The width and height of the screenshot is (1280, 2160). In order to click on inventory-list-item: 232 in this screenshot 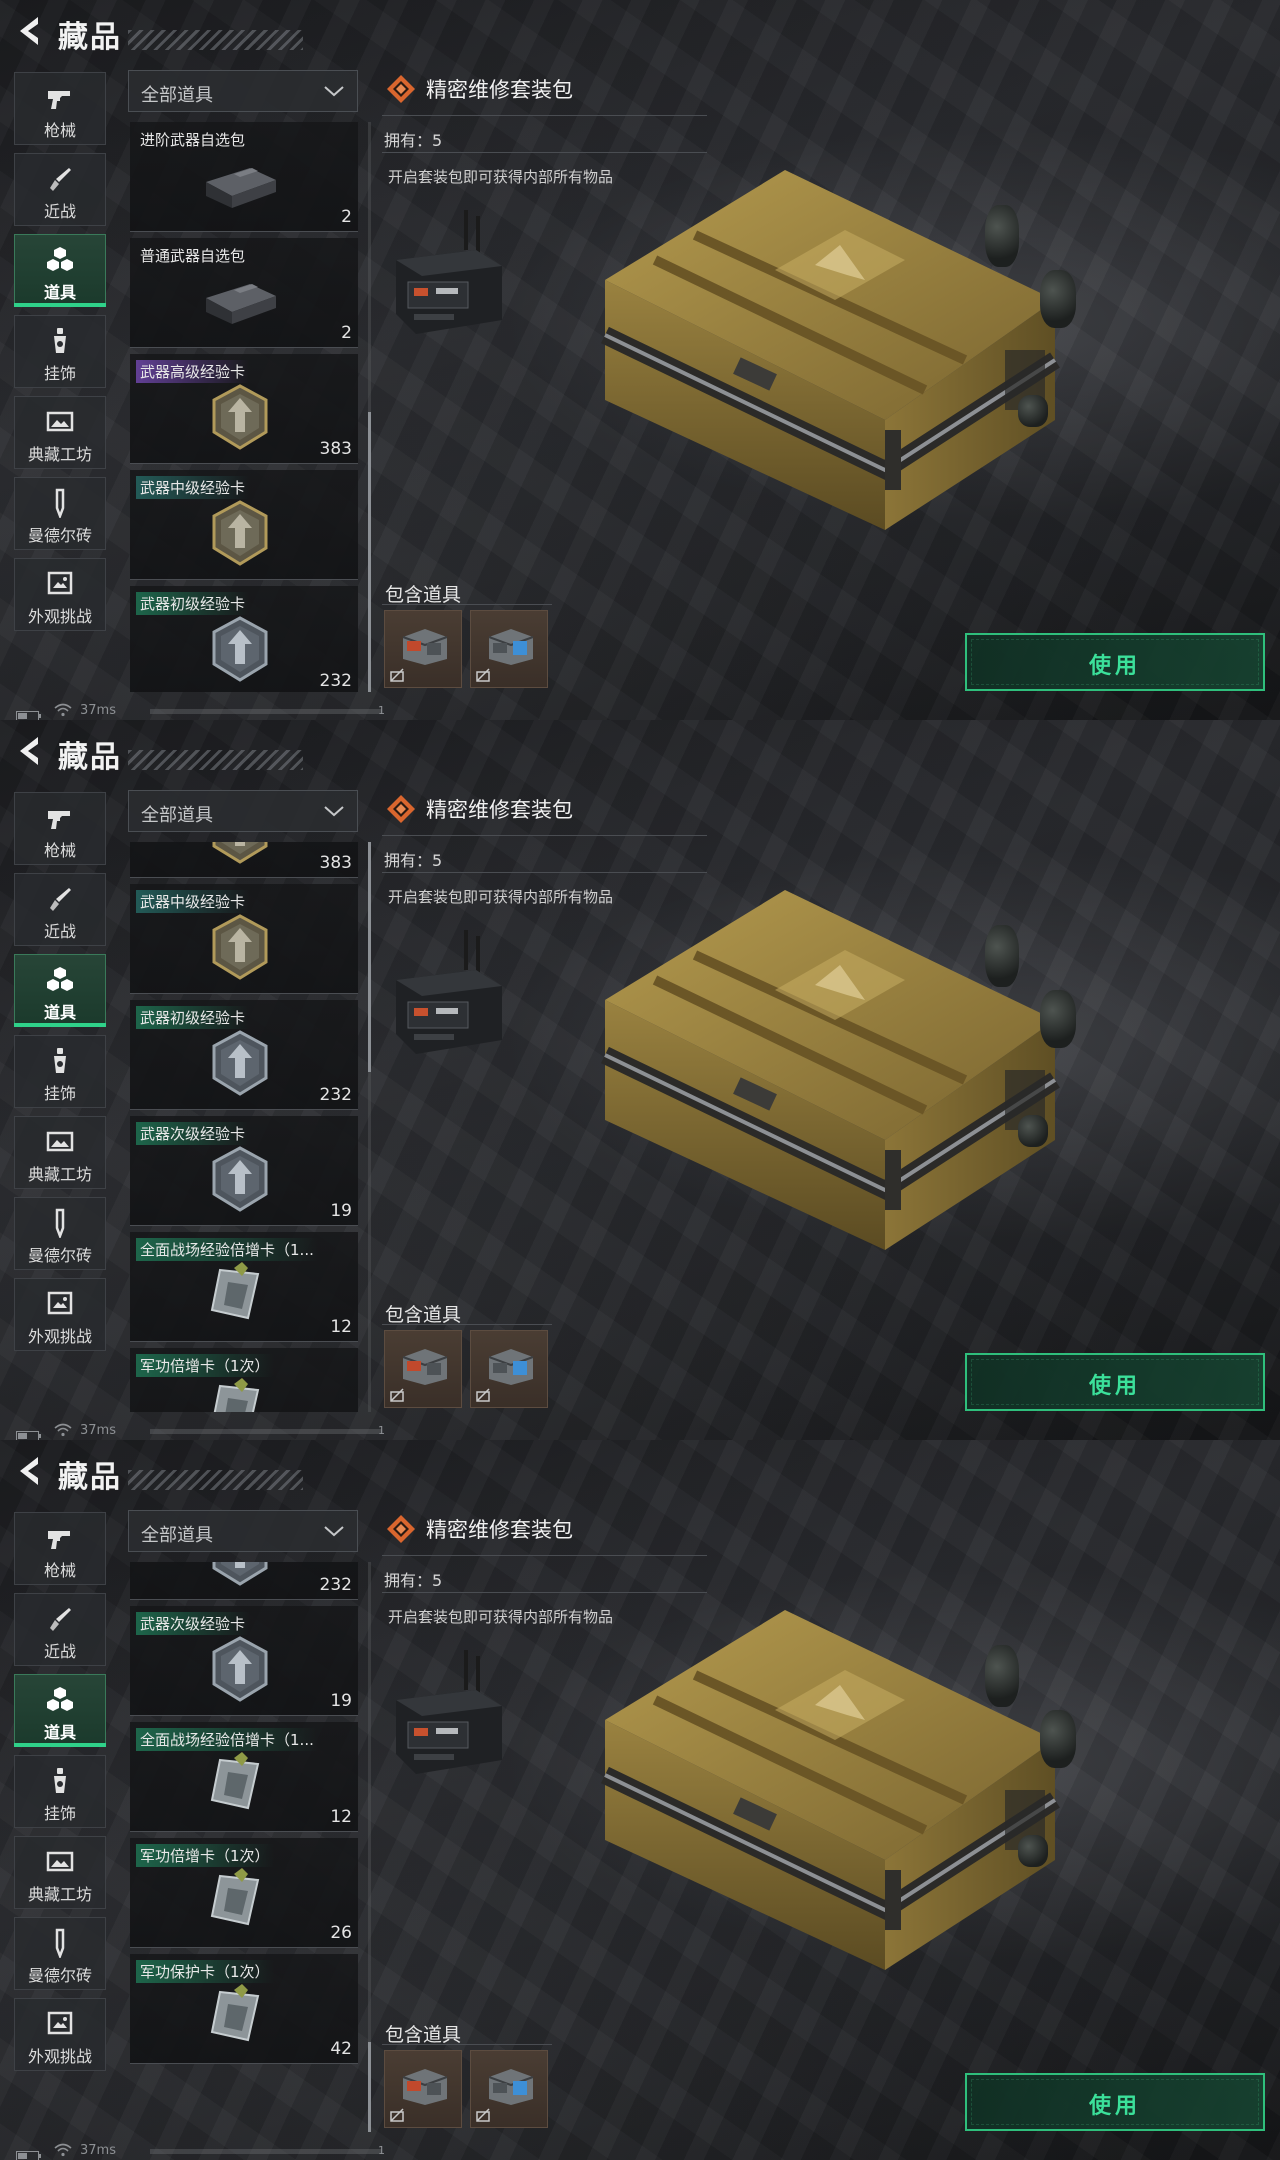, I will do `click(244, 1581)`.